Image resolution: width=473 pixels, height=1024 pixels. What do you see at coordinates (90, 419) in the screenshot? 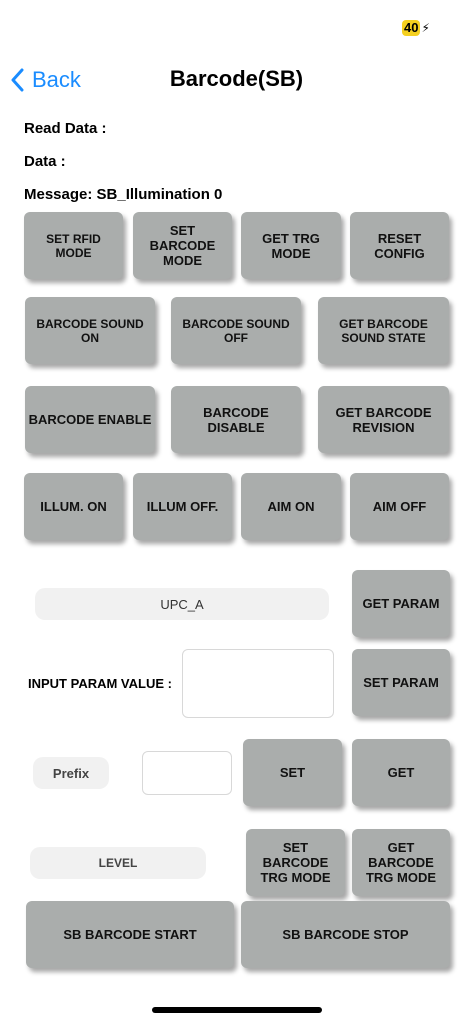
I see `barcode-enable-button: BARCODE ENABLE` at bounding box center [90, 419].